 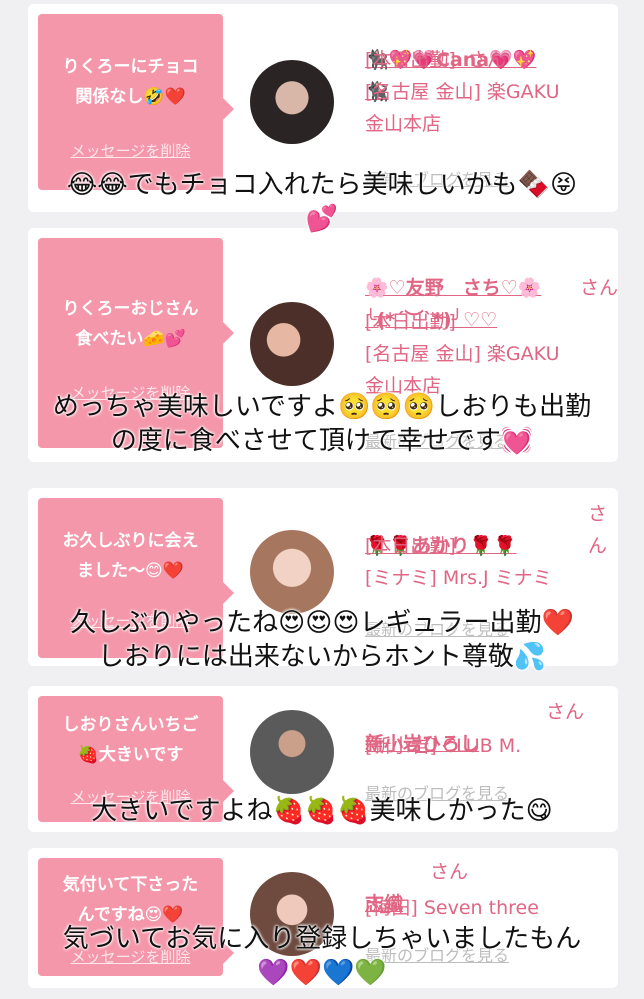 What do you see at coordinates (130, 324) in the screenshot?
I see `message-text: りくろーおじさん 食べたい🧀💕` at bounding box center [130, 324].